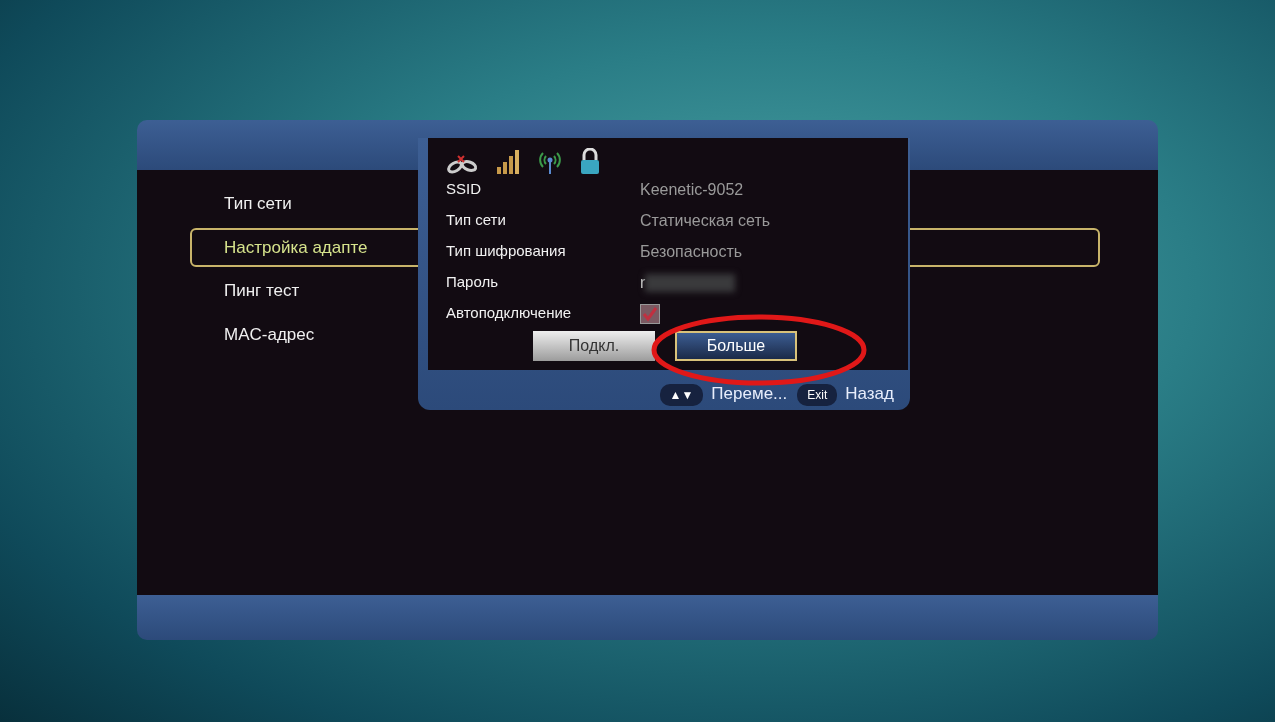  What do you see at coordinates (594, 346) in the screenshot?
I see `connect-button: Подкл.` at bounding box center [594, 346].